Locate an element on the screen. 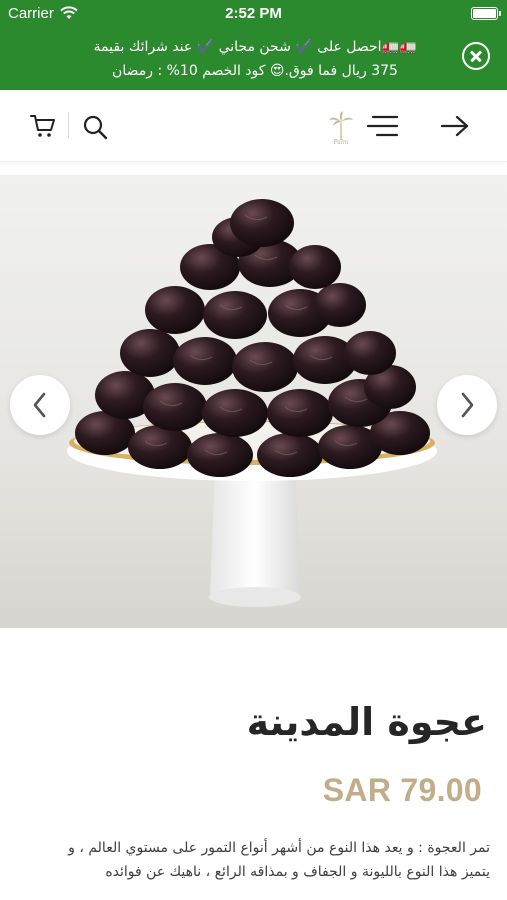 The height and width of the screenshot is (900, 507). header-divider is located at coordinates (68, 125).